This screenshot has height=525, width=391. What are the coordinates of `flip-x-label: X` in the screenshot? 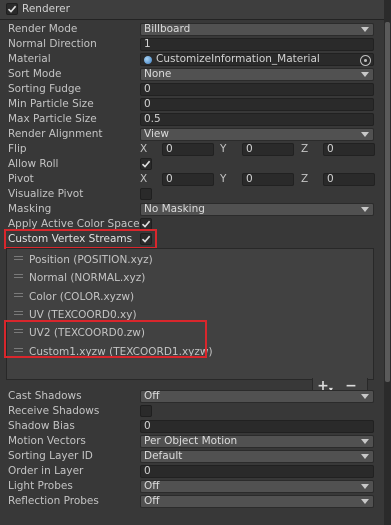 It's located at (144, 149).